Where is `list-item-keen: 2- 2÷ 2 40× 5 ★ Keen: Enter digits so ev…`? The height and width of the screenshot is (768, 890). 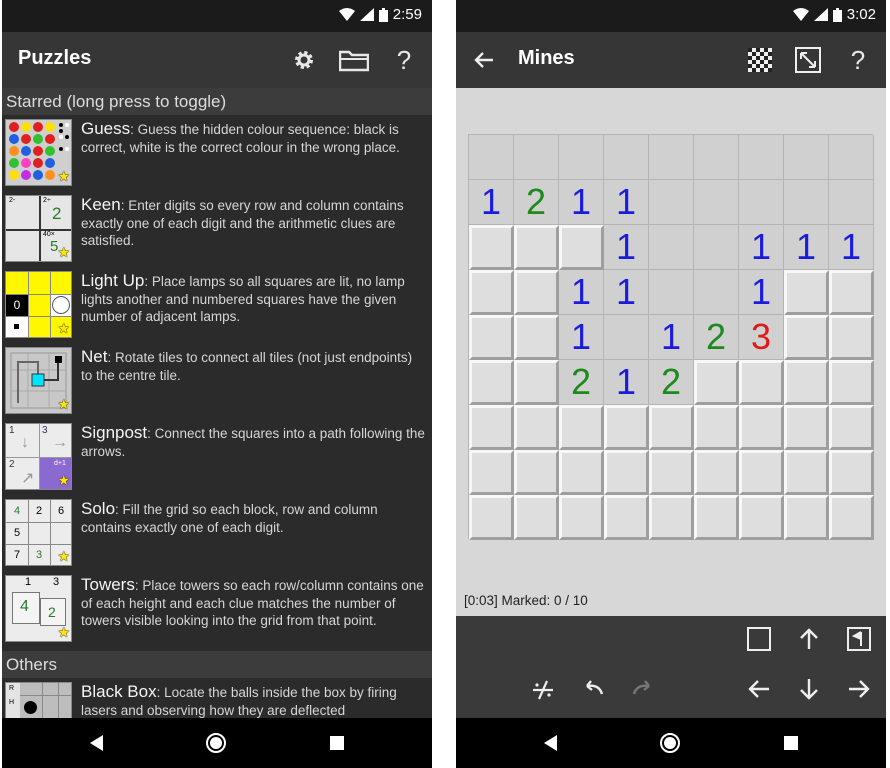 list-item-keen: 2- 2÷ 2 40× 5 ★ Keen: Enter digits so ev… is located at coordinates (217, 229).